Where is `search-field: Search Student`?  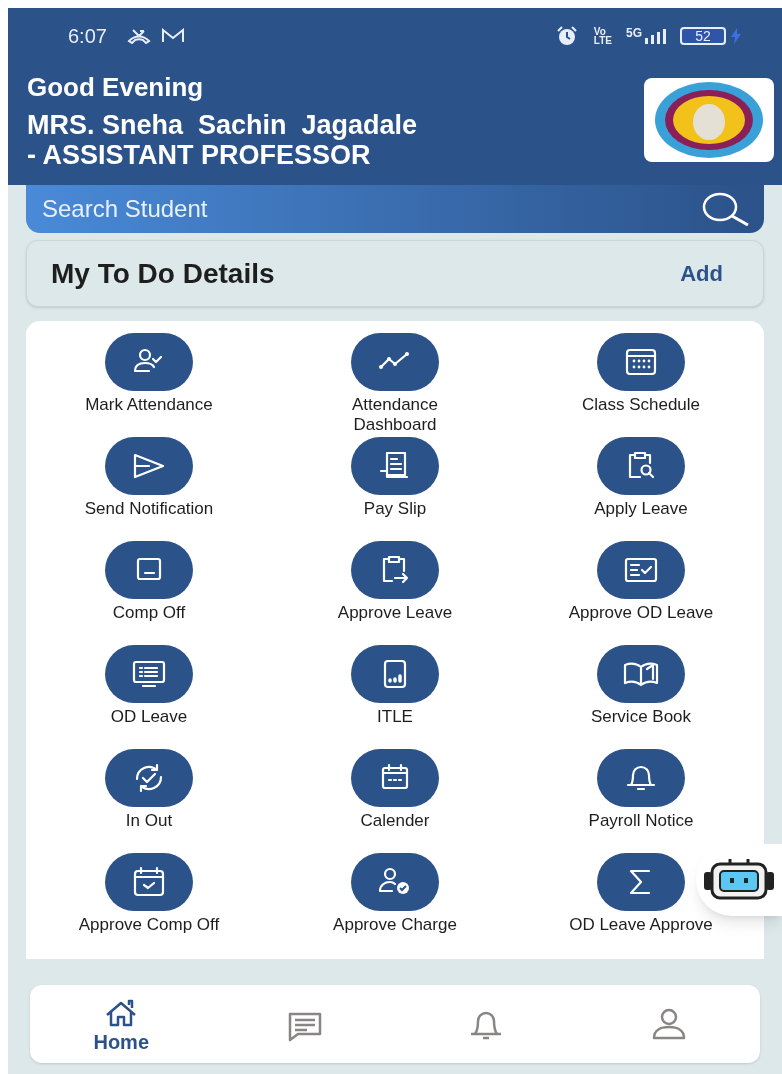
search-field: Search Student is located at coordinates (395, 209).